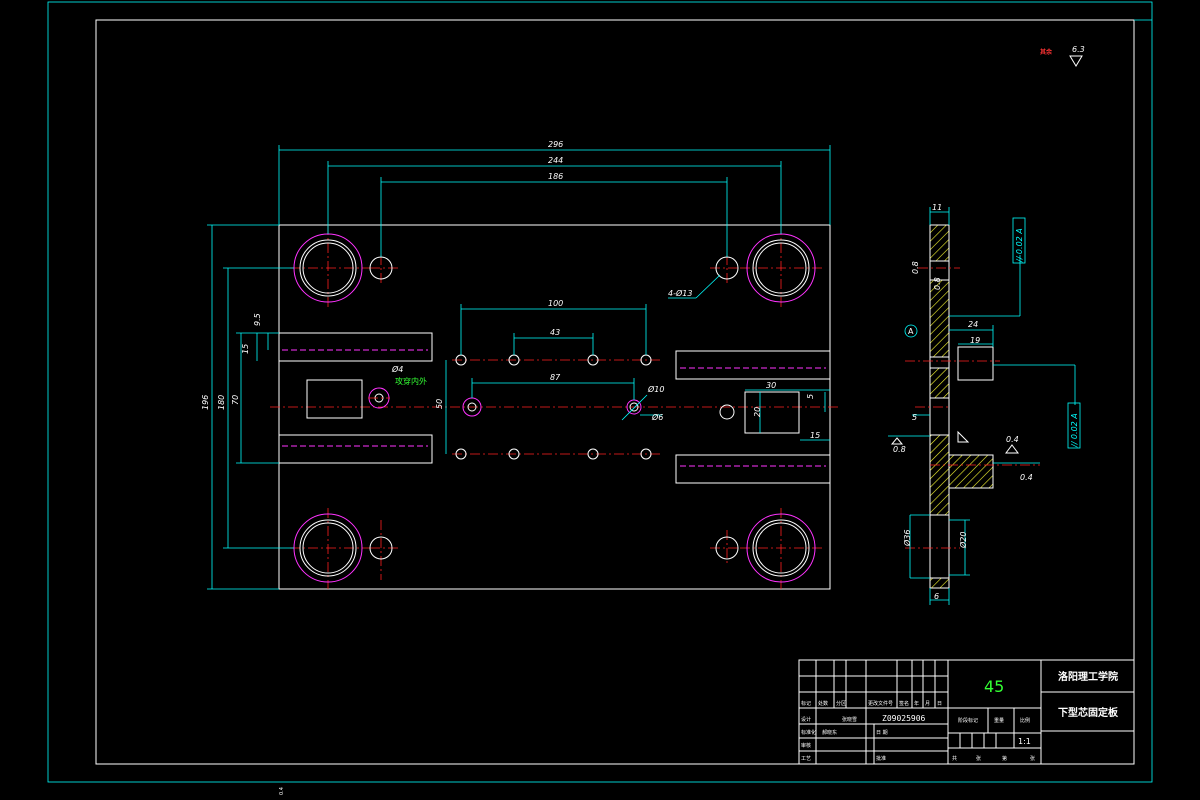 Image resolution: width=1200 pixels, height=800 pixels. Describe the element at coordinates (1024, 741) in the screenshot. I see `scale-value: 1:1` at that location.